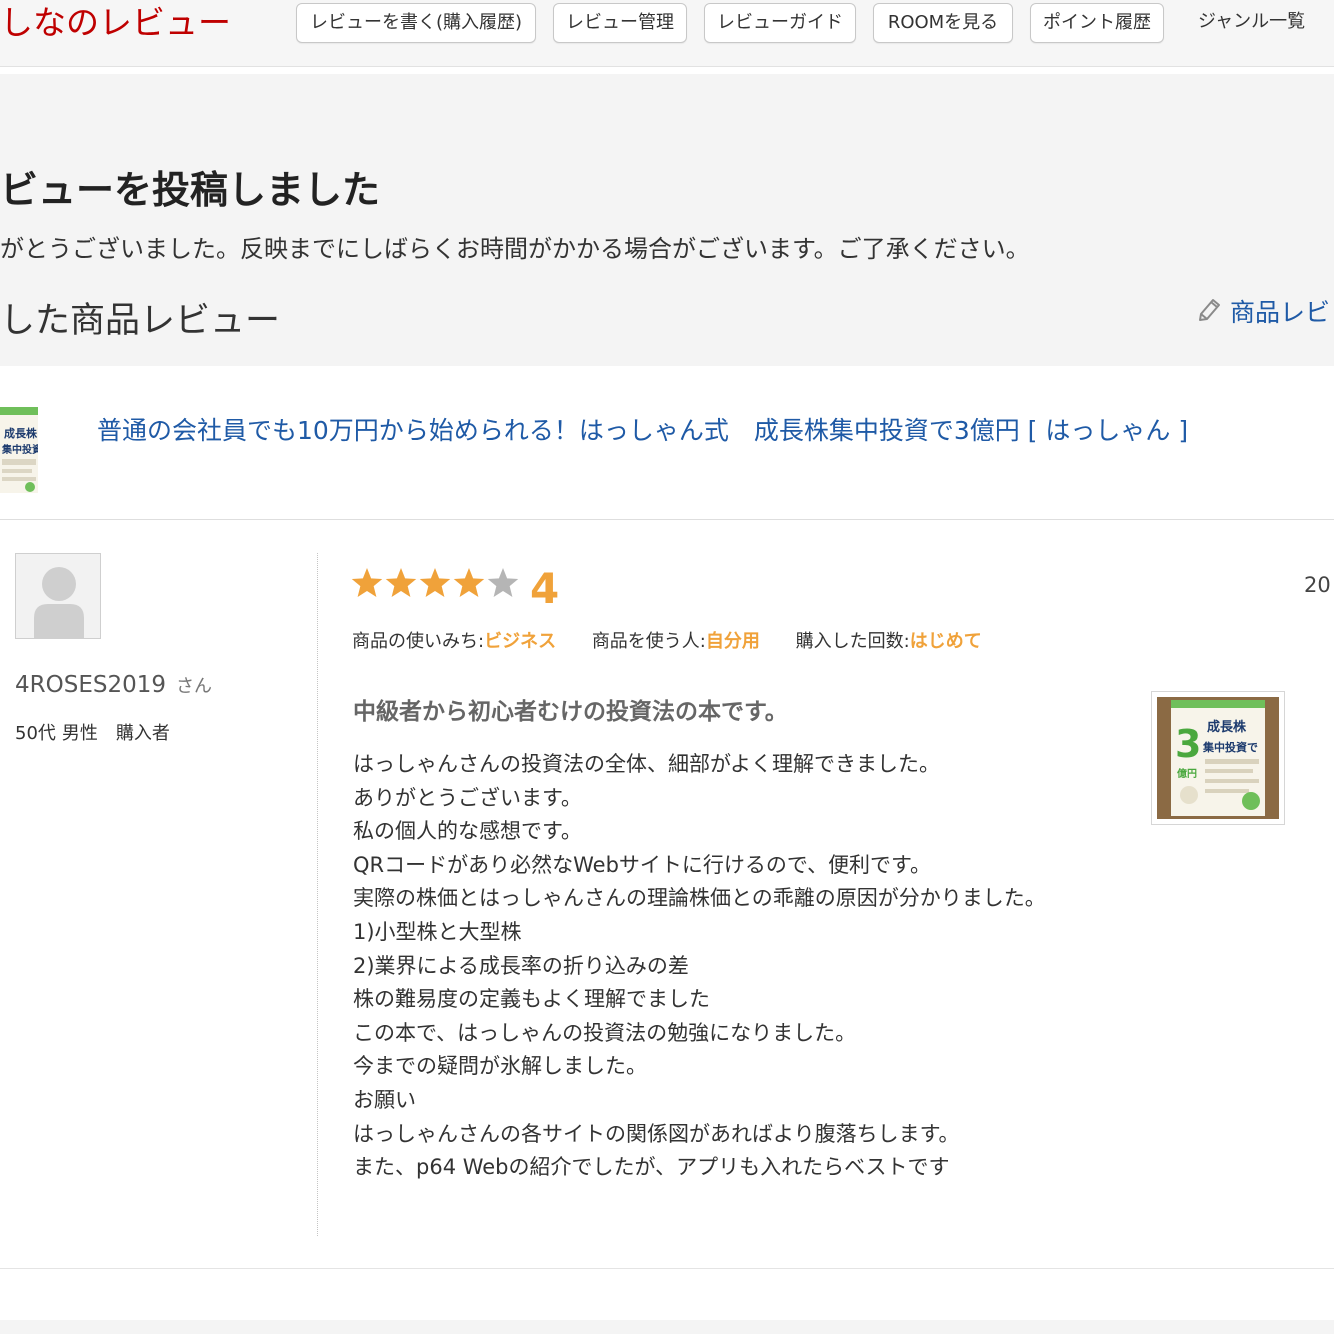  What do you see at coordinates (667, 1268) in the screenshot?
I see `review-bottom-divider` at bounding box center [667, 1268].